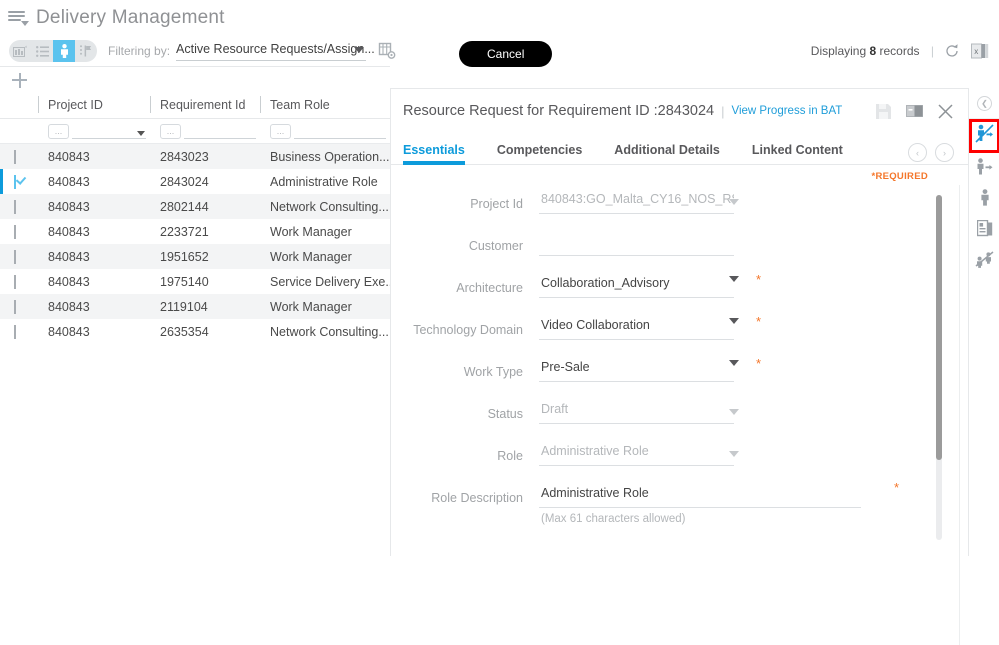 This screenshot has width=999, height=645. What do you see at coordinates (195, 231) in the screenshot?
I see `table-row: 840843 2233721 Work Manager` at bounding box center [195, 231].